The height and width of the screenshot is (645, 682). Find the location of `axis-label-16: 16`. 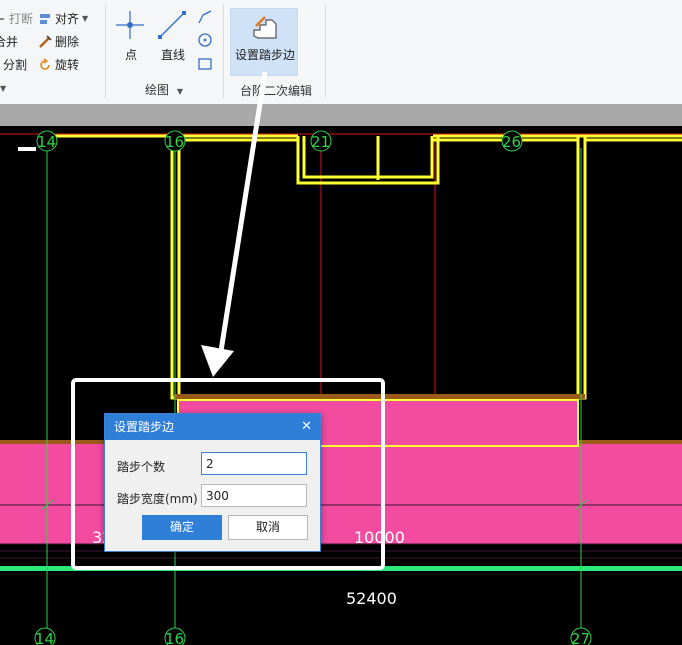

axis-label-16: 16 is located at coordinates (174, 142).